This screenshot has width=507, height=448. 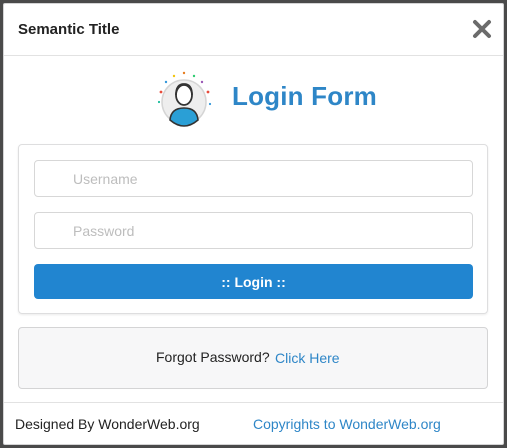 What do you see at coordinates (213, 357) in the screenshot?
I see `forgot-password-text: Forgot Password?` at bounding box center [213, 357].